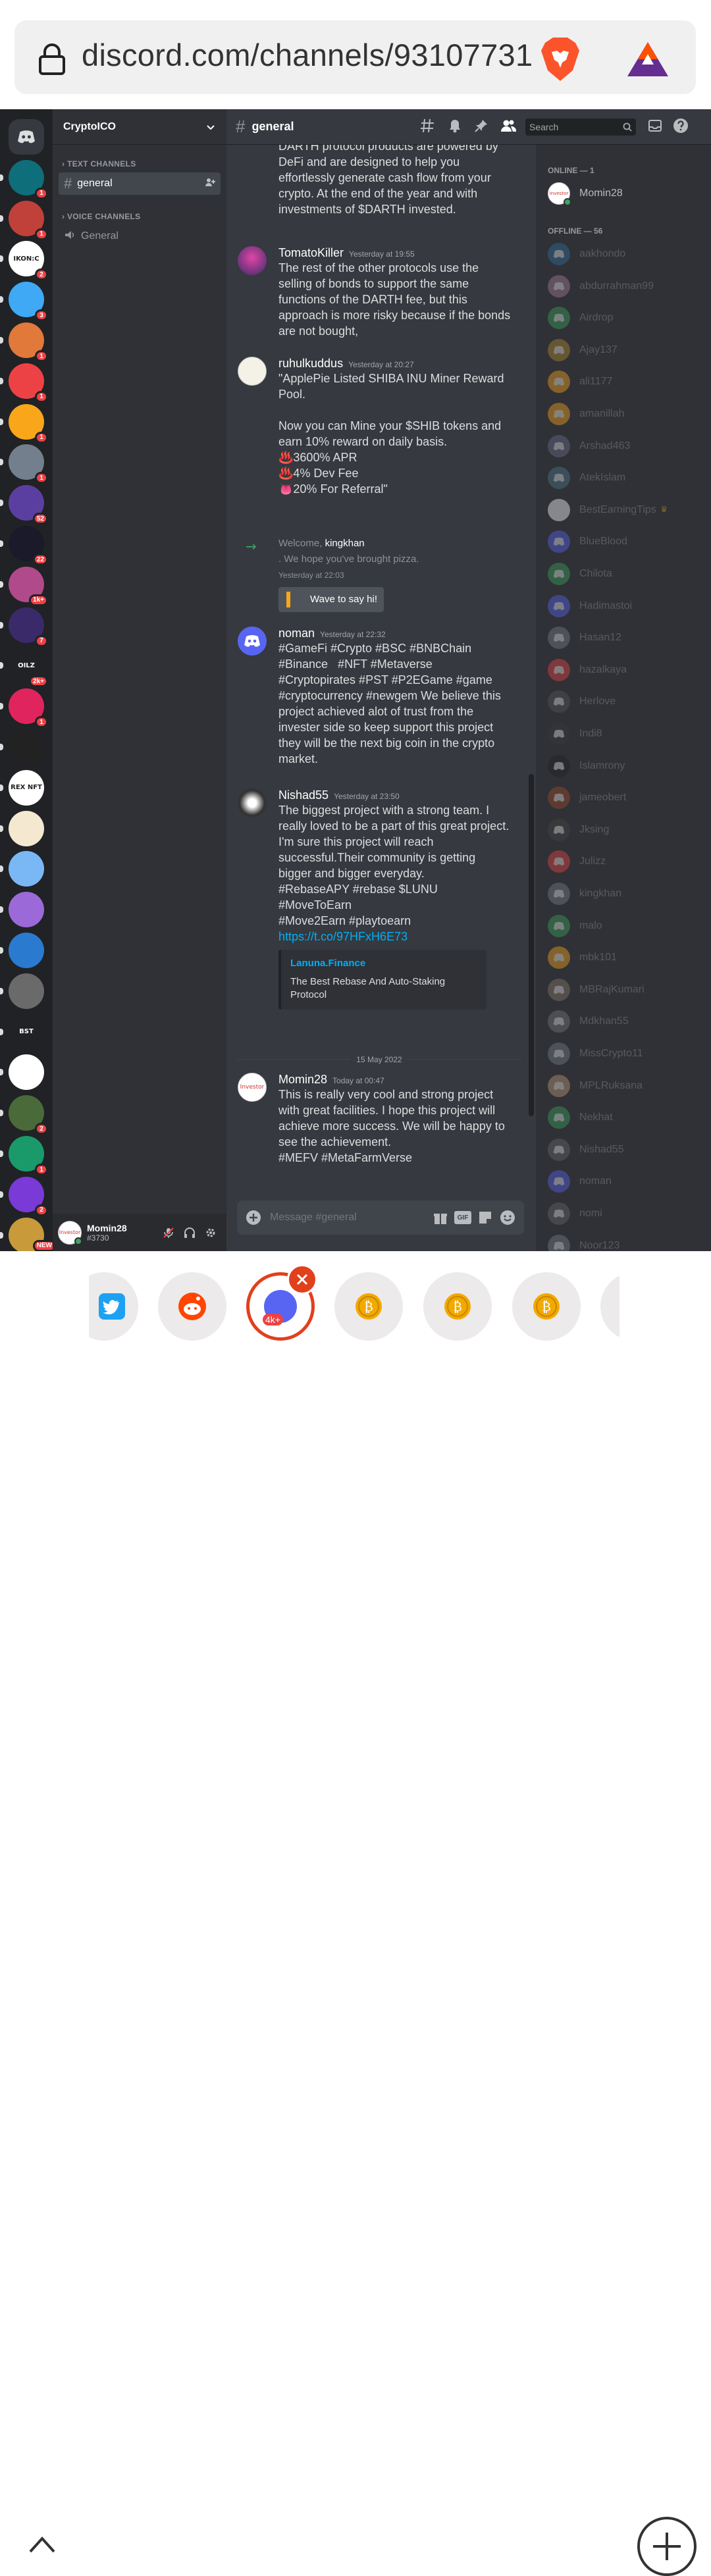  I want to click on wave-button: Wave to say hi!, so click(331, 599).